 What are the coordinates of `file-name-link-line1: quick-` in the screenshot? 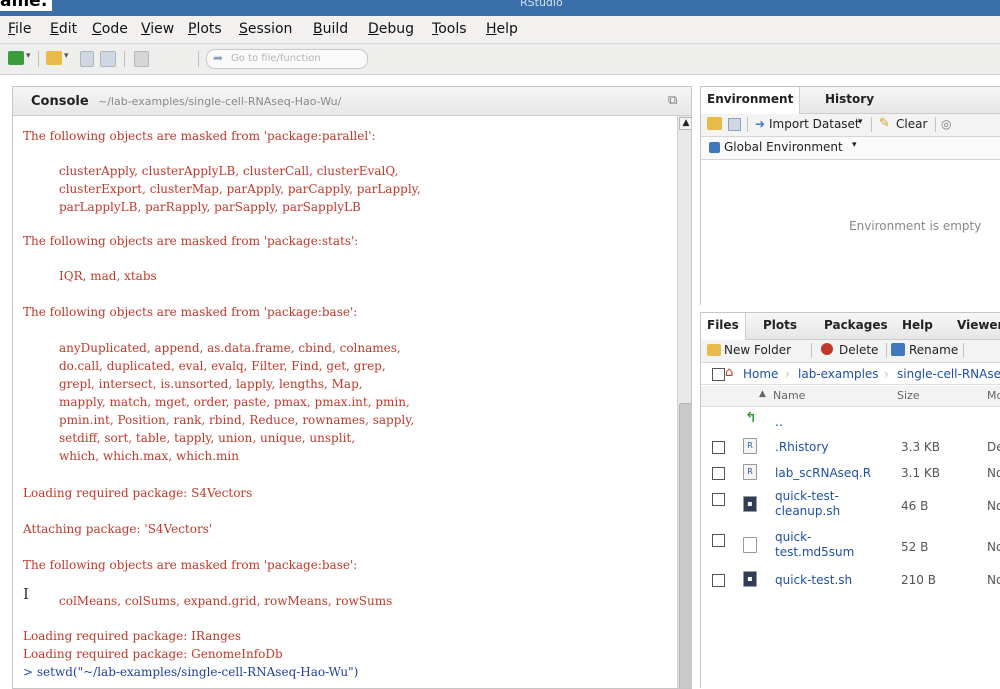 It's located at (793, 537).